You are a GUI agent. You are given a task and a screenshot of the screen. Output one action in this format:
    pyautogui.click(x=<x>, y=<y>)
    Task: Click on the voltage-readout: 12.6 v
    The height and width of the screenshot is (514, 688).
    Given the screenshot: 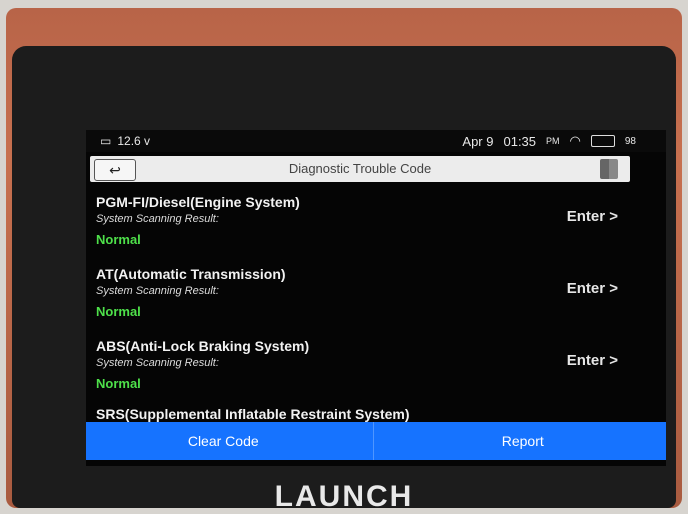 What is the action you would take?
    pyautogui.click(x=134, y=141)
    